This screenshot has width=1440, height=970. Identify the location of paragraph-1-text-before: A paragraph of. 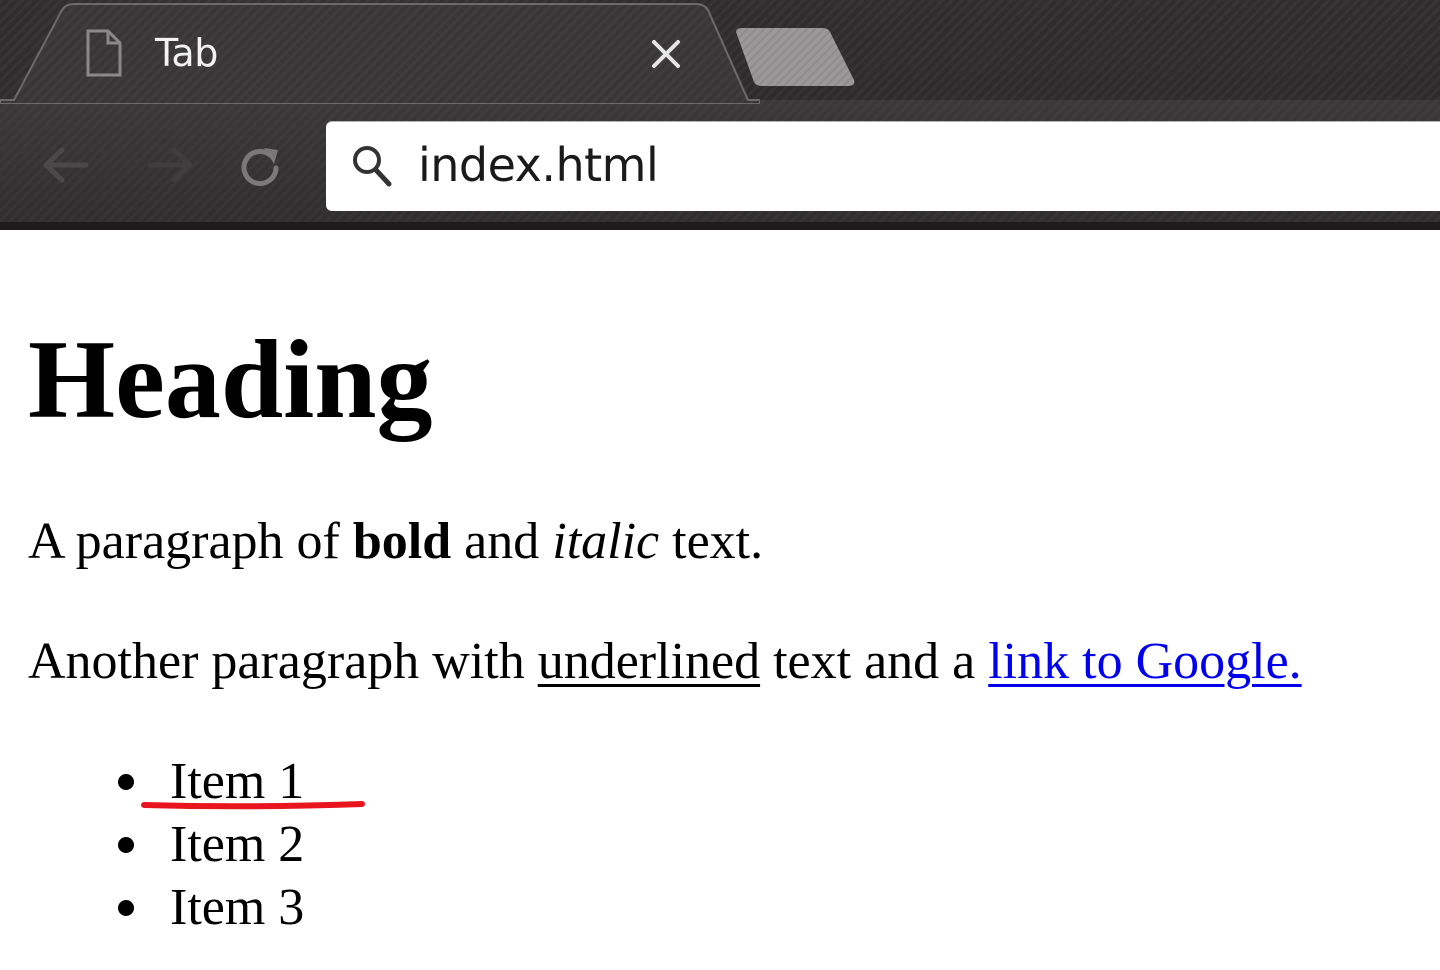
(190, 541).